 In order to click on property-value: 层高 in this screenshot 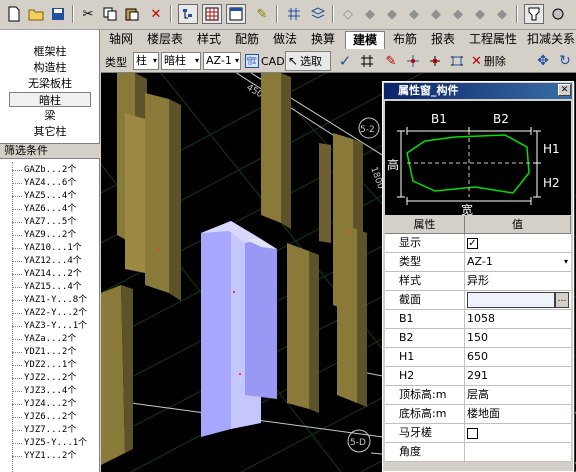, I will do `click(518, 395)`.